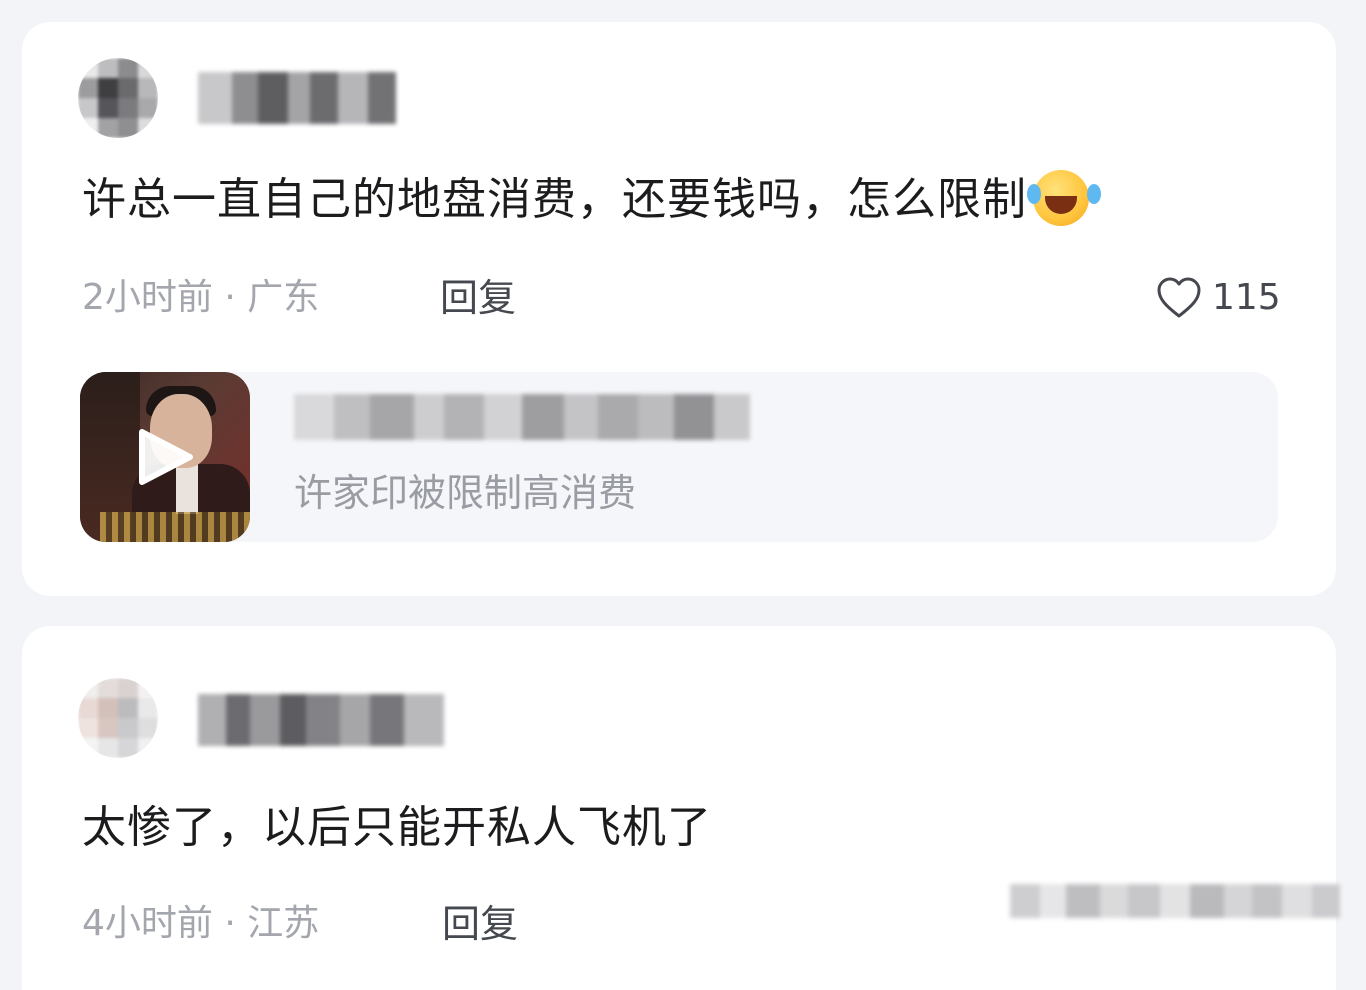 This screenshot has width=1366, height=990. I want to click on like-count: 115, so click(1246, 297).